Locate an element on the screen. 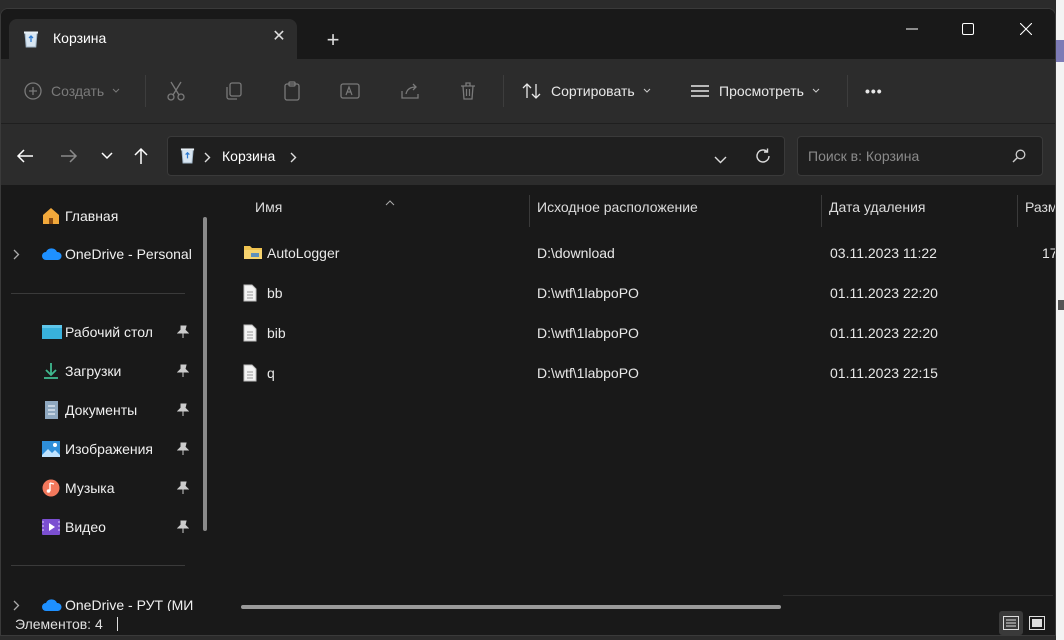  arrow-up-icon is located at coordinates (141, 155).